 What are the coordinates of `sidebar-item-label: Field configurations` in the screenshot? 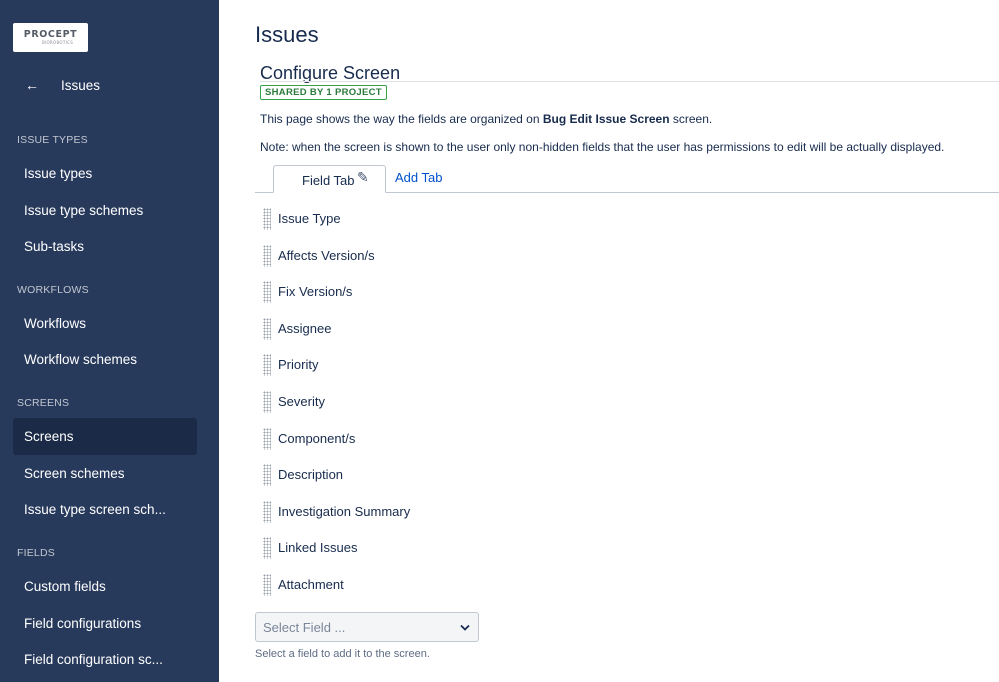 It's located at (83, 623).